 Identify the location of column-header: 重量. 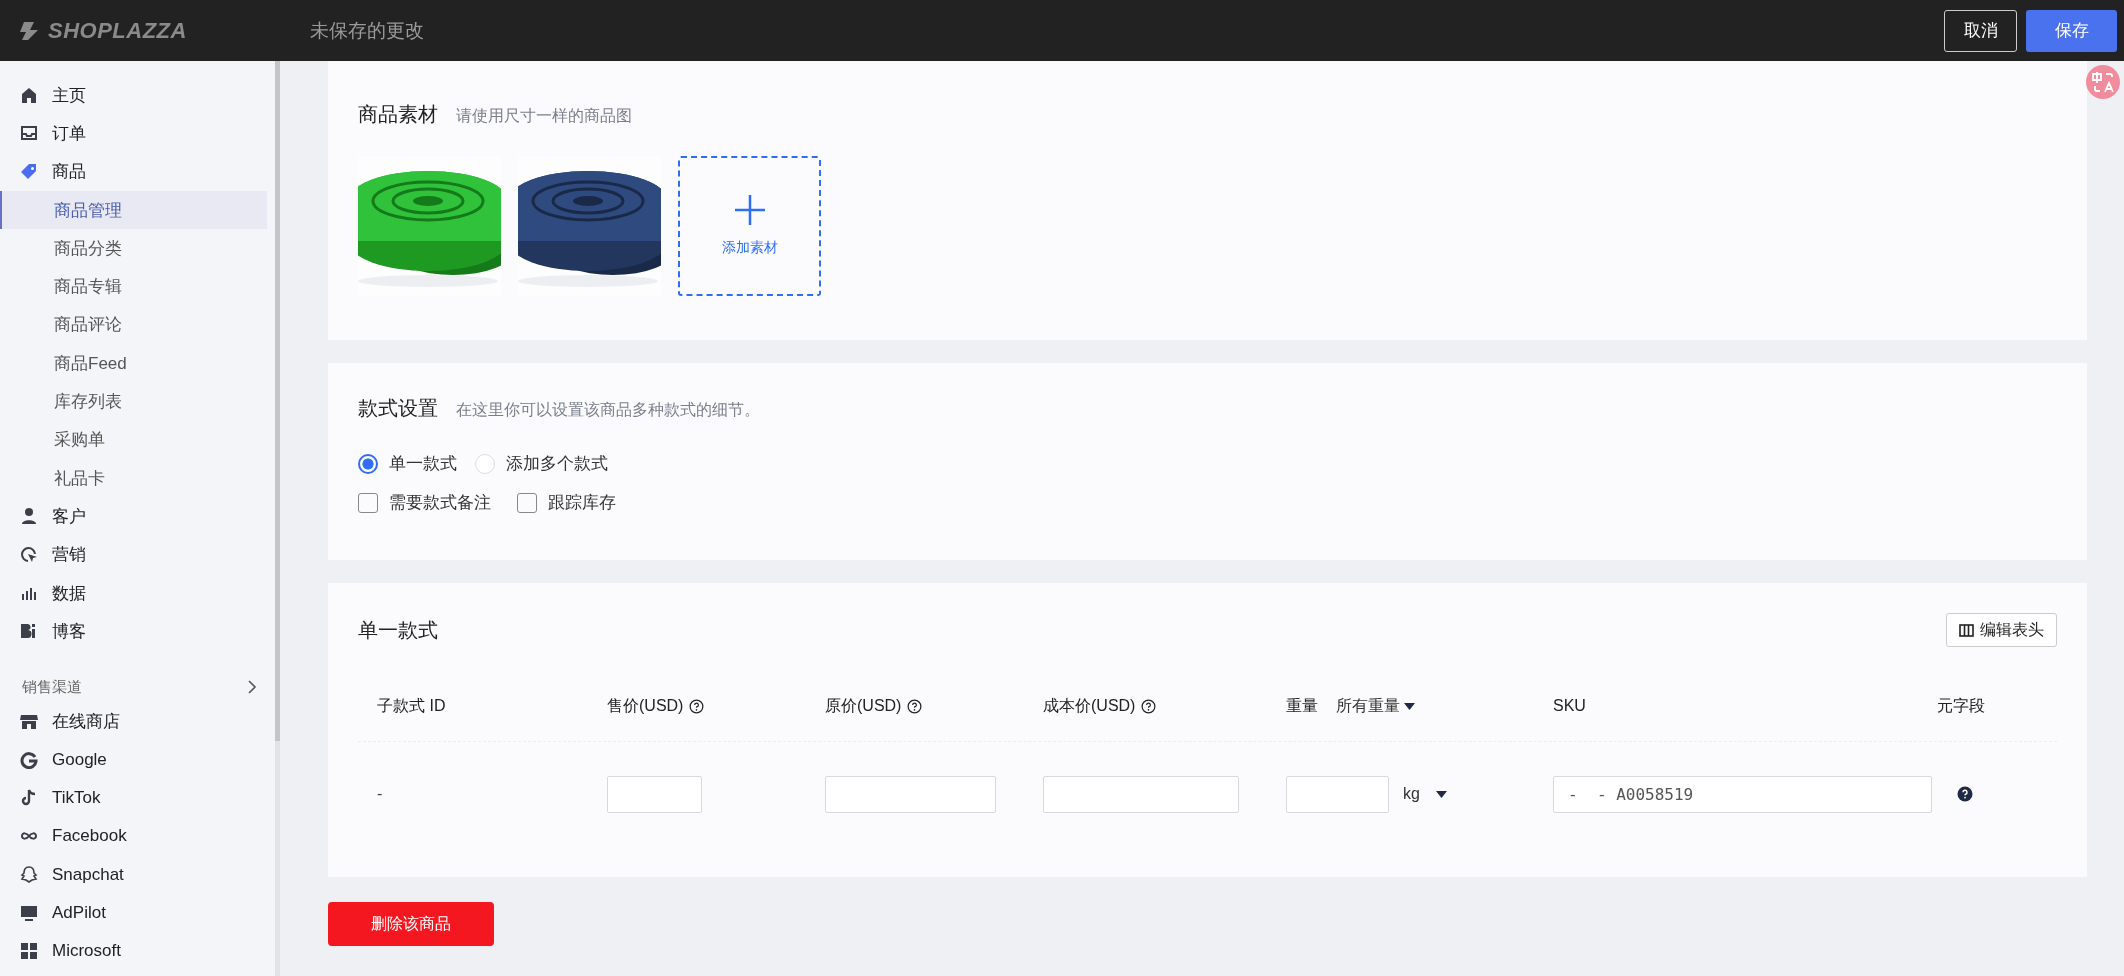
(1302, 705).